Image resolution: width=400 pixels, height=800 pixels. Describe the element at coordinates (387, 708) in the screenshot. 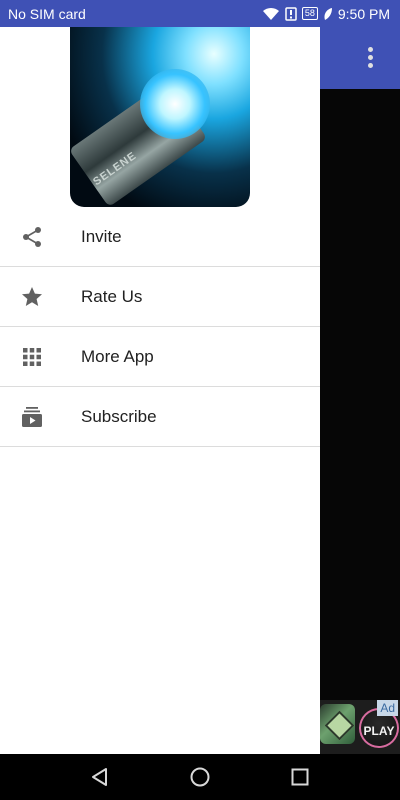

I see `ad-badge: Ad` at that location.